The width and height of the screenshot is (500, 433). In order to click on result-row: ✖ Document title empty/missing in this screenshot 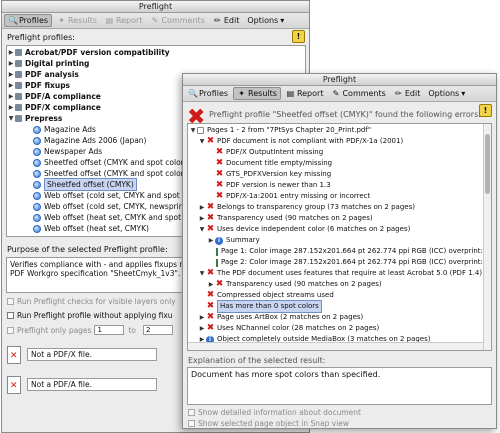, I will do `click(339, 163)`.